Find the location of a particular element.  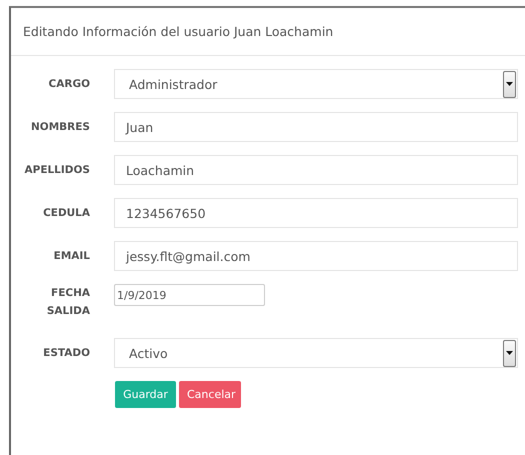

field-label: NOMBRES is located at coordinates (60, 127).